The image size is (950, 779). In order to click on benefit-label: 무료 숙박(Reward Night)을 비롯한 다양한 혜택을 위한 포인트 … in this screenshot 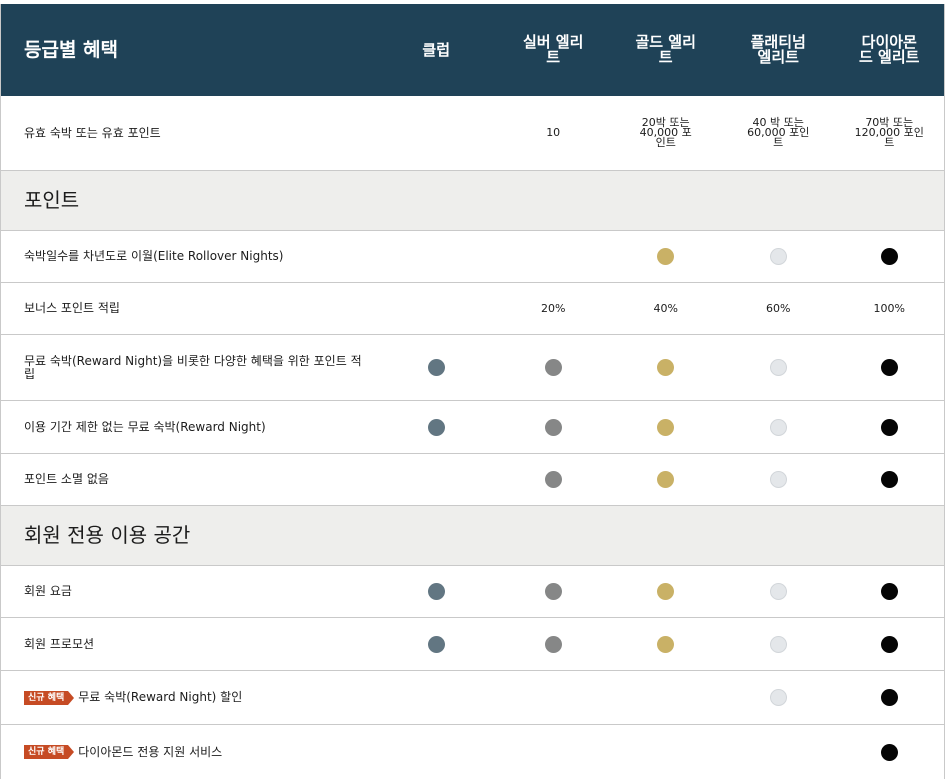, I will do `click(193, 367)`.